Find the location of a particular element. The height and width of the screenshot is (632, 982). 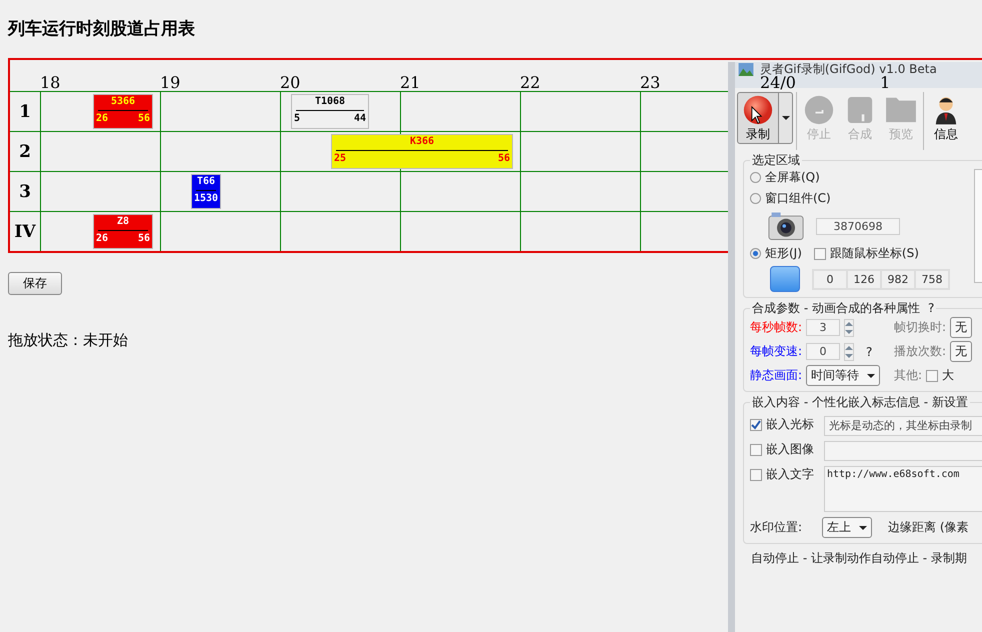

setting-label: 静态画面: is located at coordinates (776, 375).